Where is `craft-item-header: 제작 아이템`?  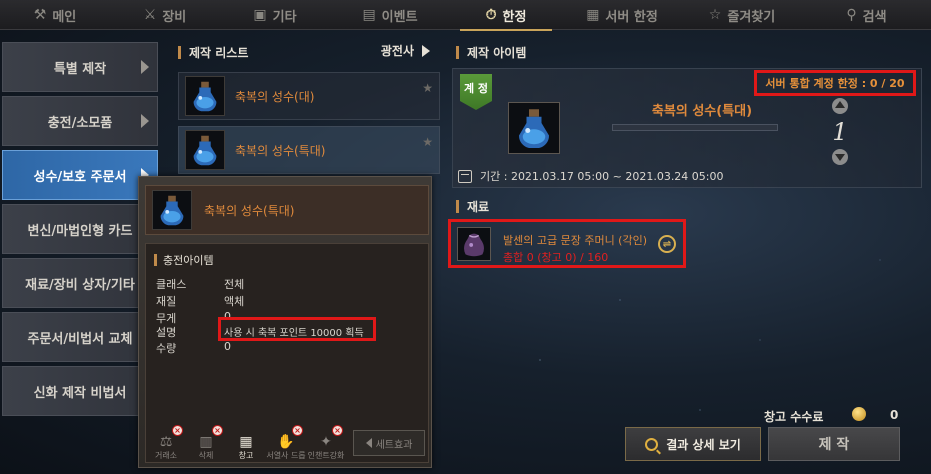
craft-item-header: 제작 아이템 is located at coordinates (491, 52).